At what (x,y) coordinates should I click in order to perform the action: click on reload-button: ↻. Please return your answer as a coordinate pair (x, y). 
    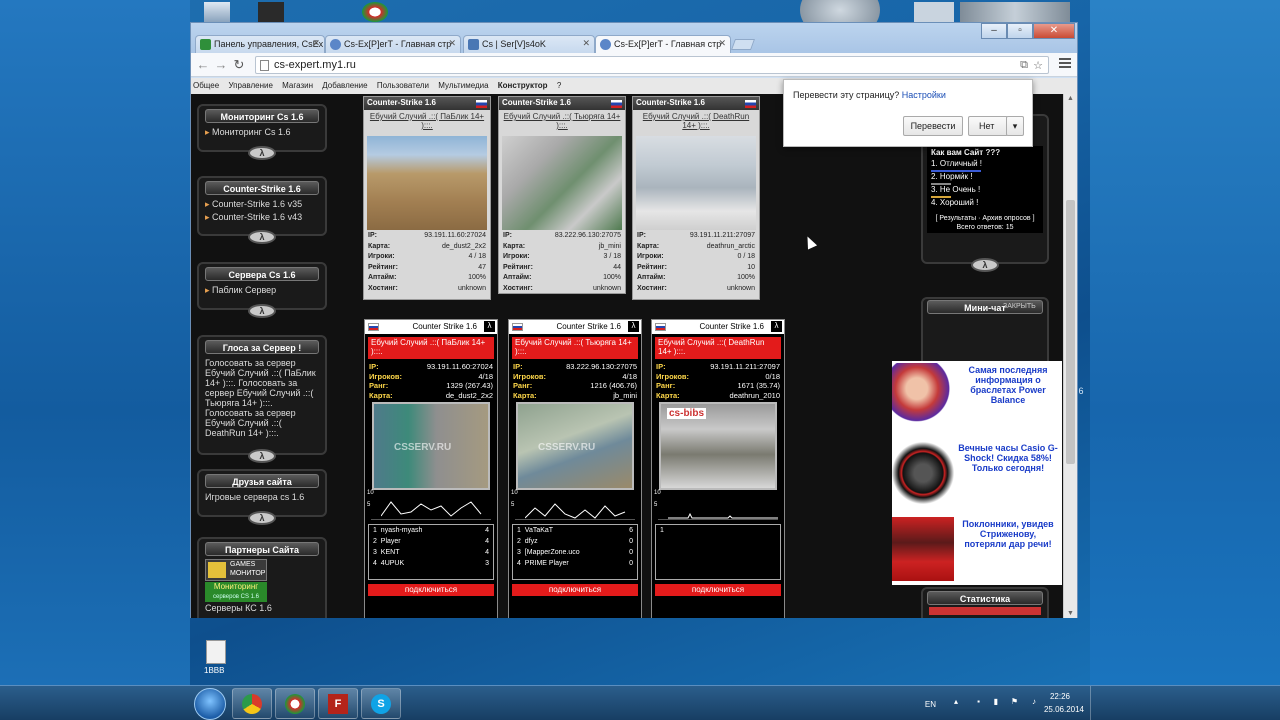
    Looking at the image, I should click on (239, 65).